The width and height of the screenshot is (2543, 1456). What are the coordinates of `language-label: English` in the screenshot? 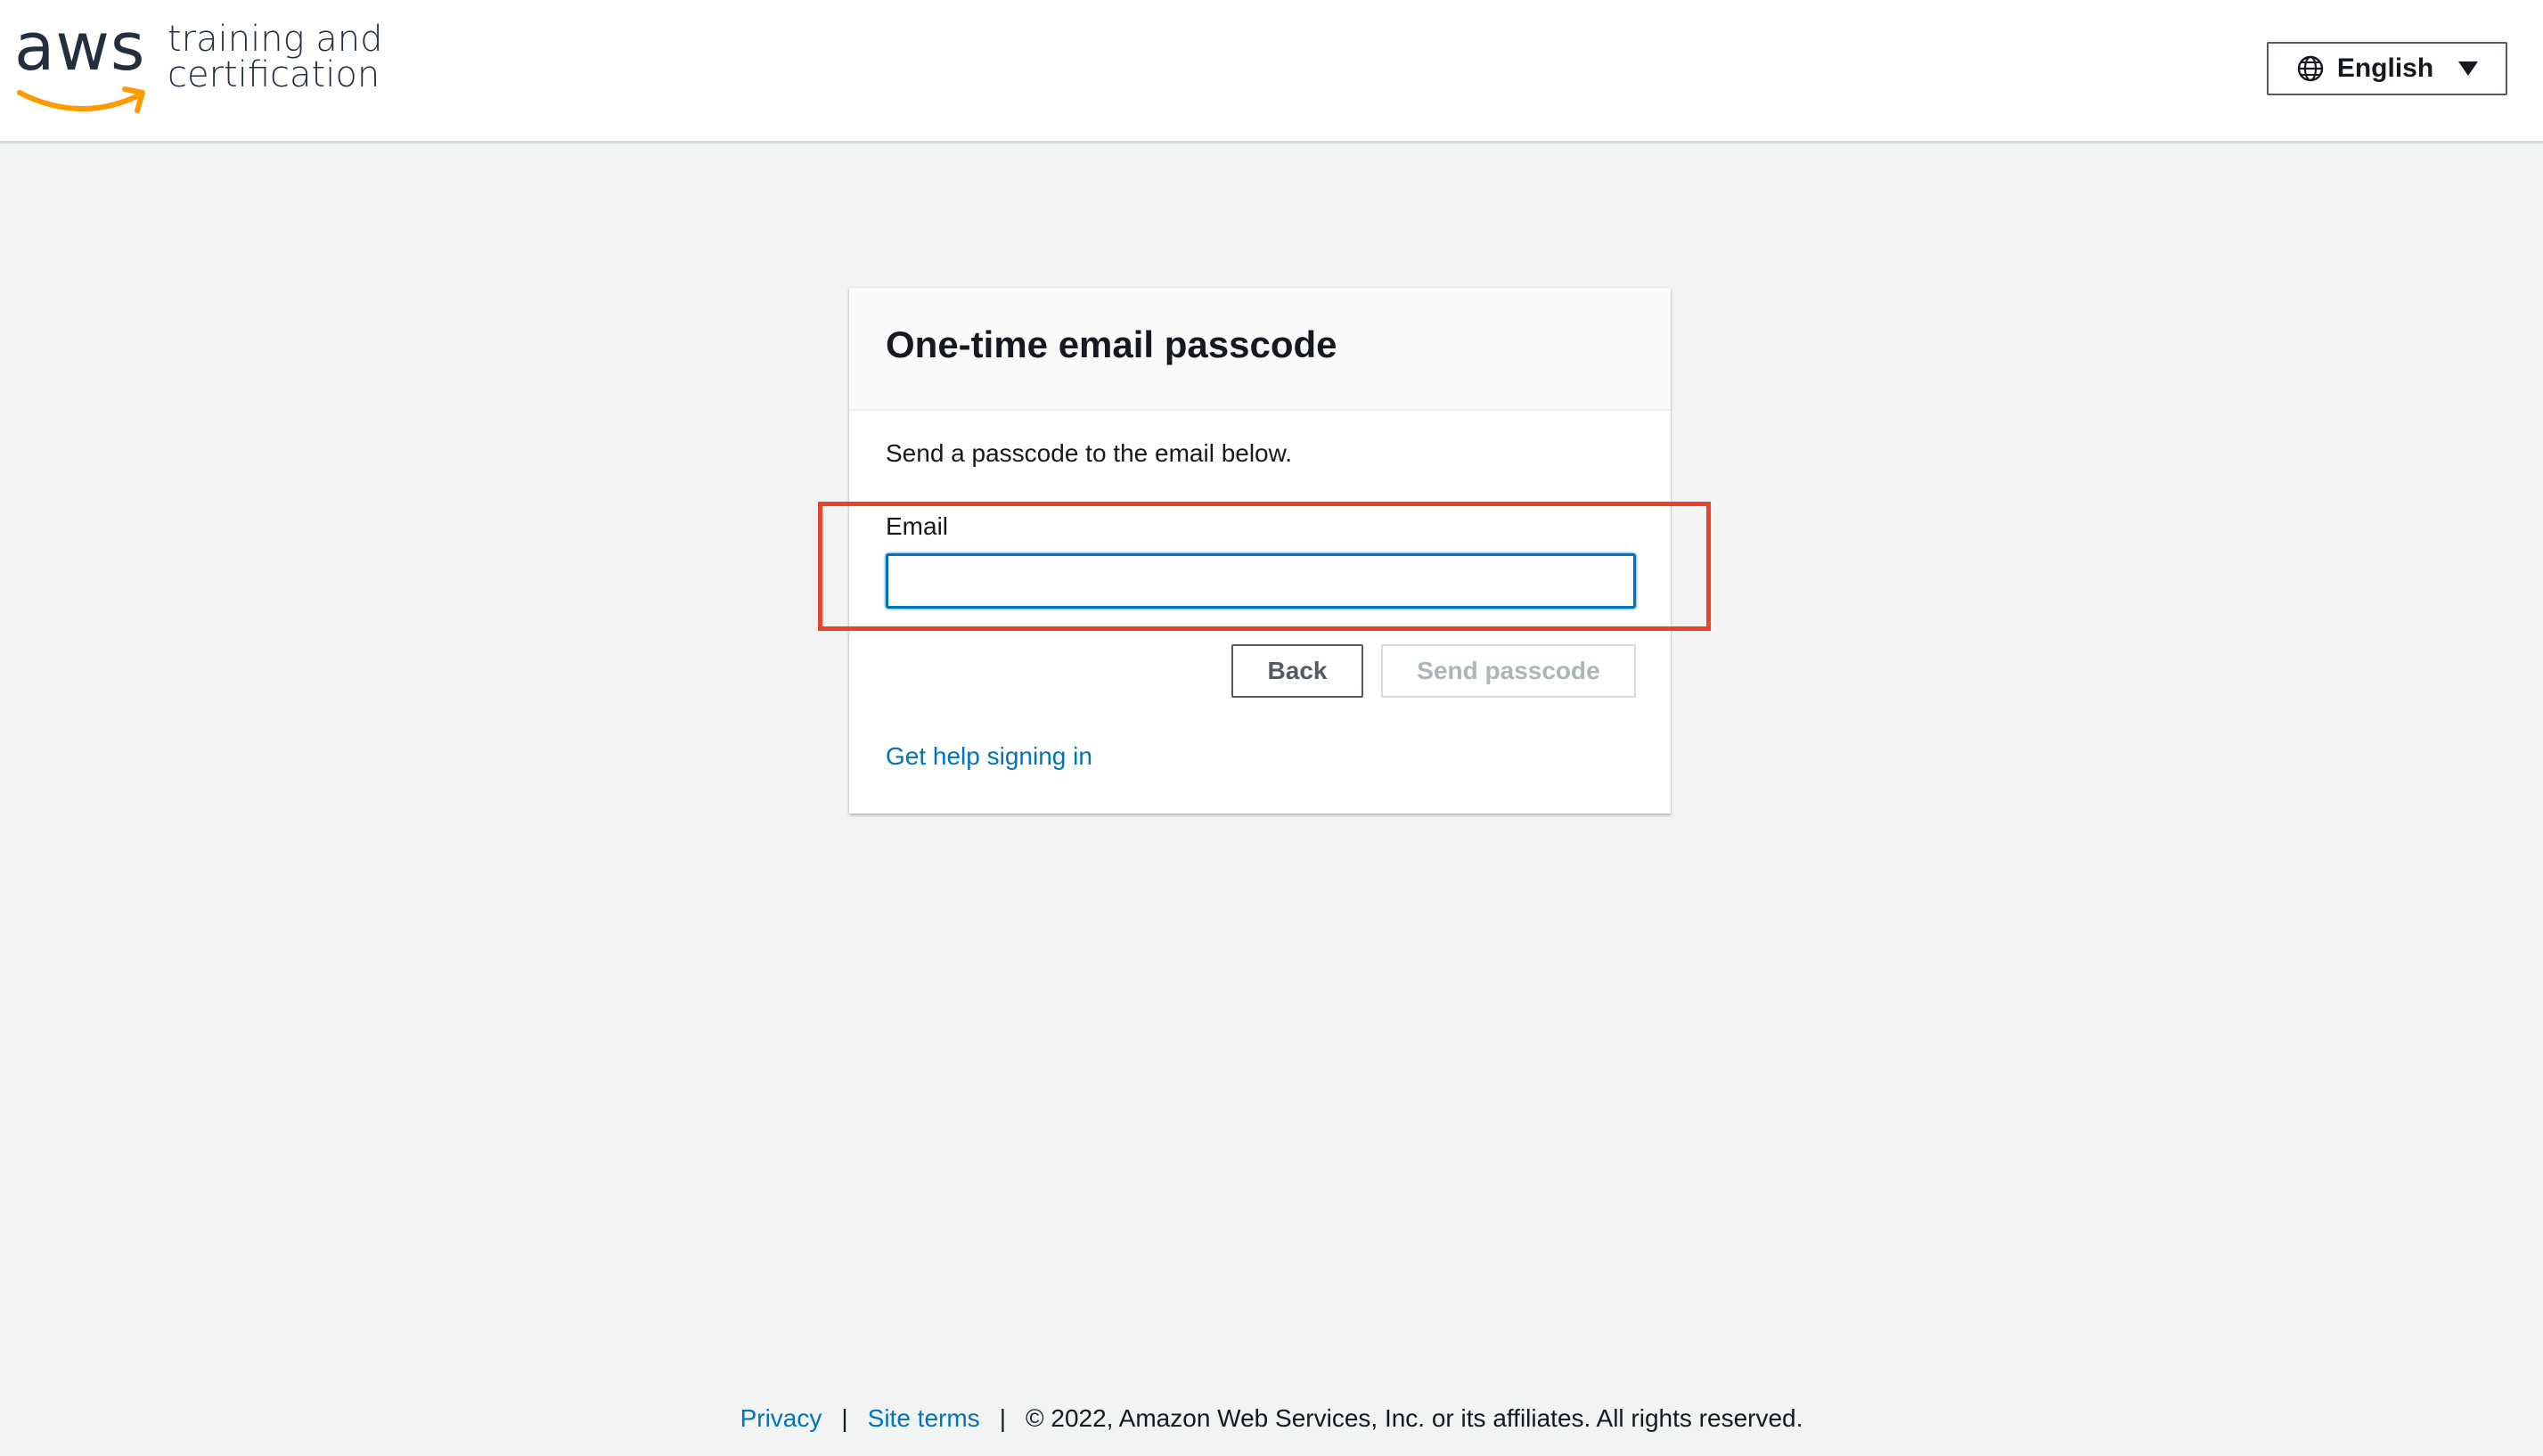 It's located at (2385, 68).